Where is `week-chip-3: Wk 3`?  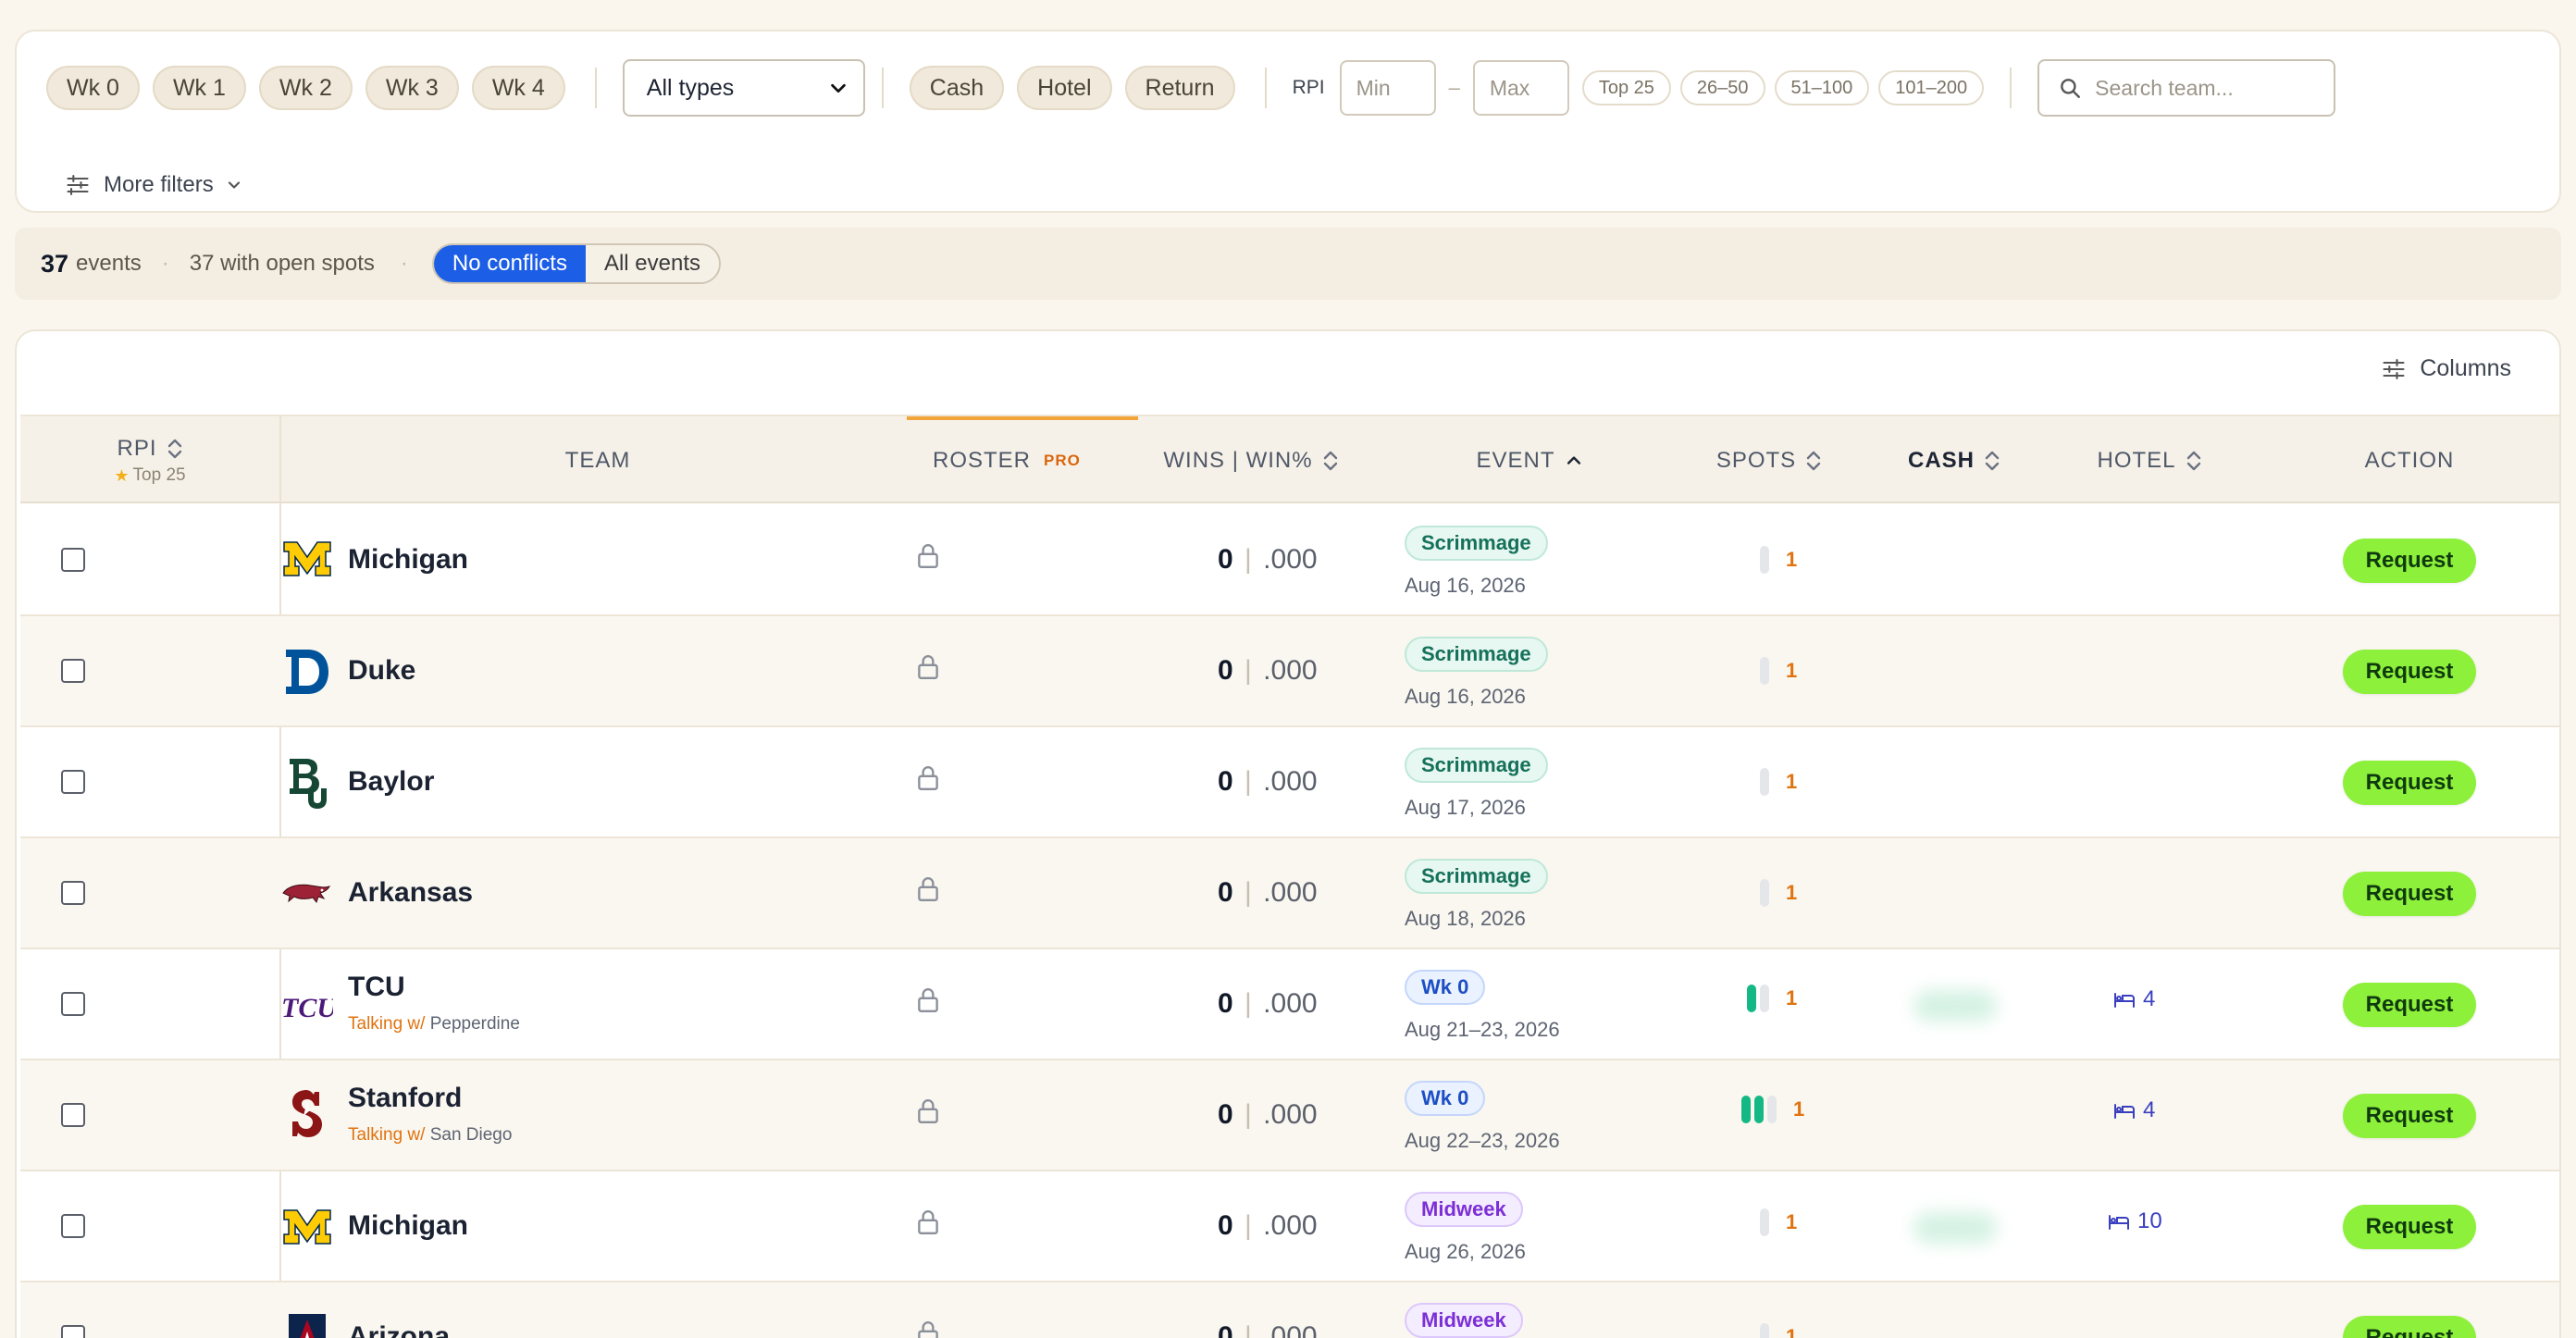
week-chip-3: Wk 3 is located at coordinates (412, 88).